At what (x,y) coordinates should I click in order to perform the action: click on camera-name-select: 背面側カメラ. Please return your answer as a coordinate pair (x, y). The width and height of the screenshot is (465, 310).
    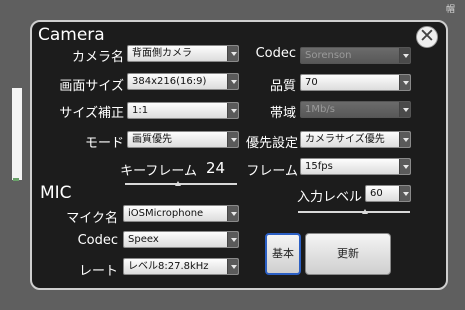
    Looking at the image, I should click on (183, 53).